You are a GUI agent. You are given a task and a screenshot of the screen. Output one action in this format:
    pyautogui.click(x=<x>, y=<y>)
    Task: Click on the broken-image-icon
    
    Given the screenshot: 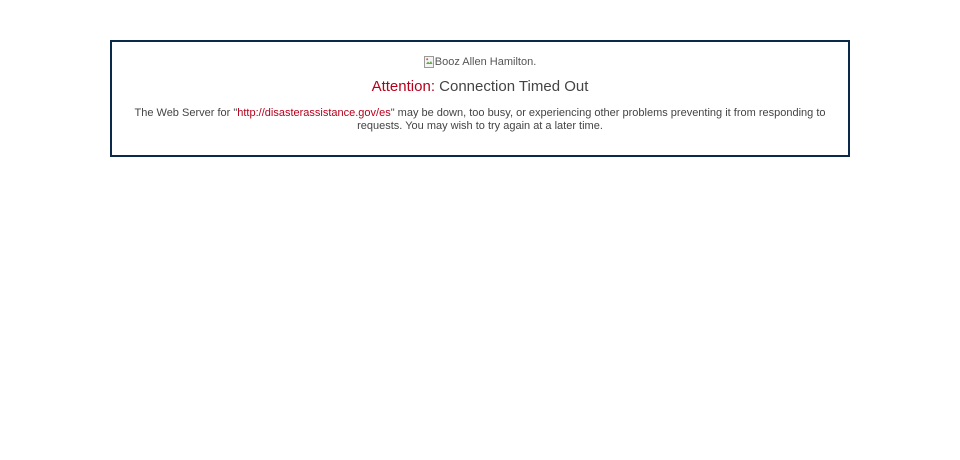 What is the action you would take?
    pyautogui.click(x=428, y=62)
    